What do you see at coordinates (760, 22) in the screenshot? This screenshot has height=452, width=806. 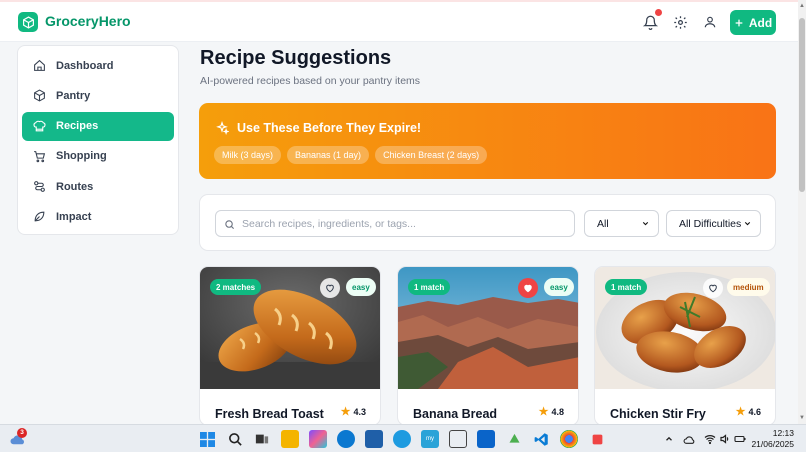 I see `add-button-label: Add` at bounding box center [760, 22].